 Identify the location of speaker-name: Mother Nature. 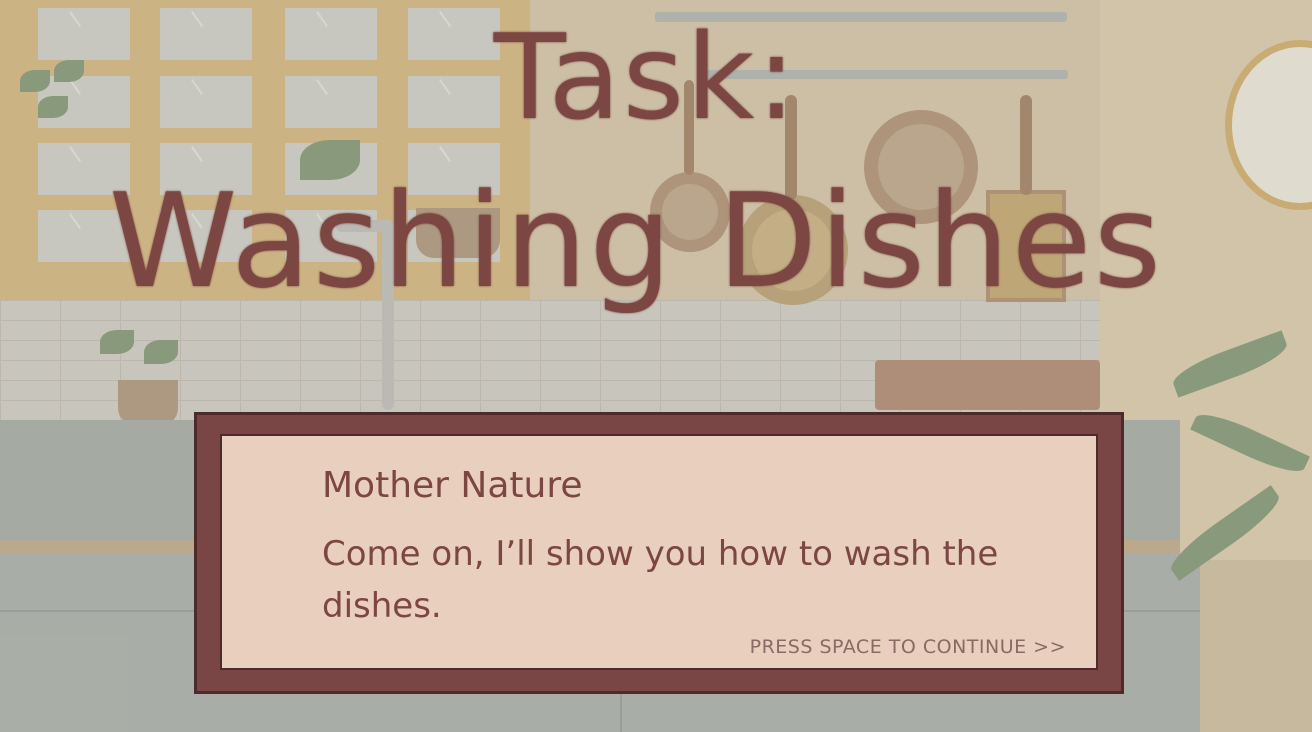
(452, 485).